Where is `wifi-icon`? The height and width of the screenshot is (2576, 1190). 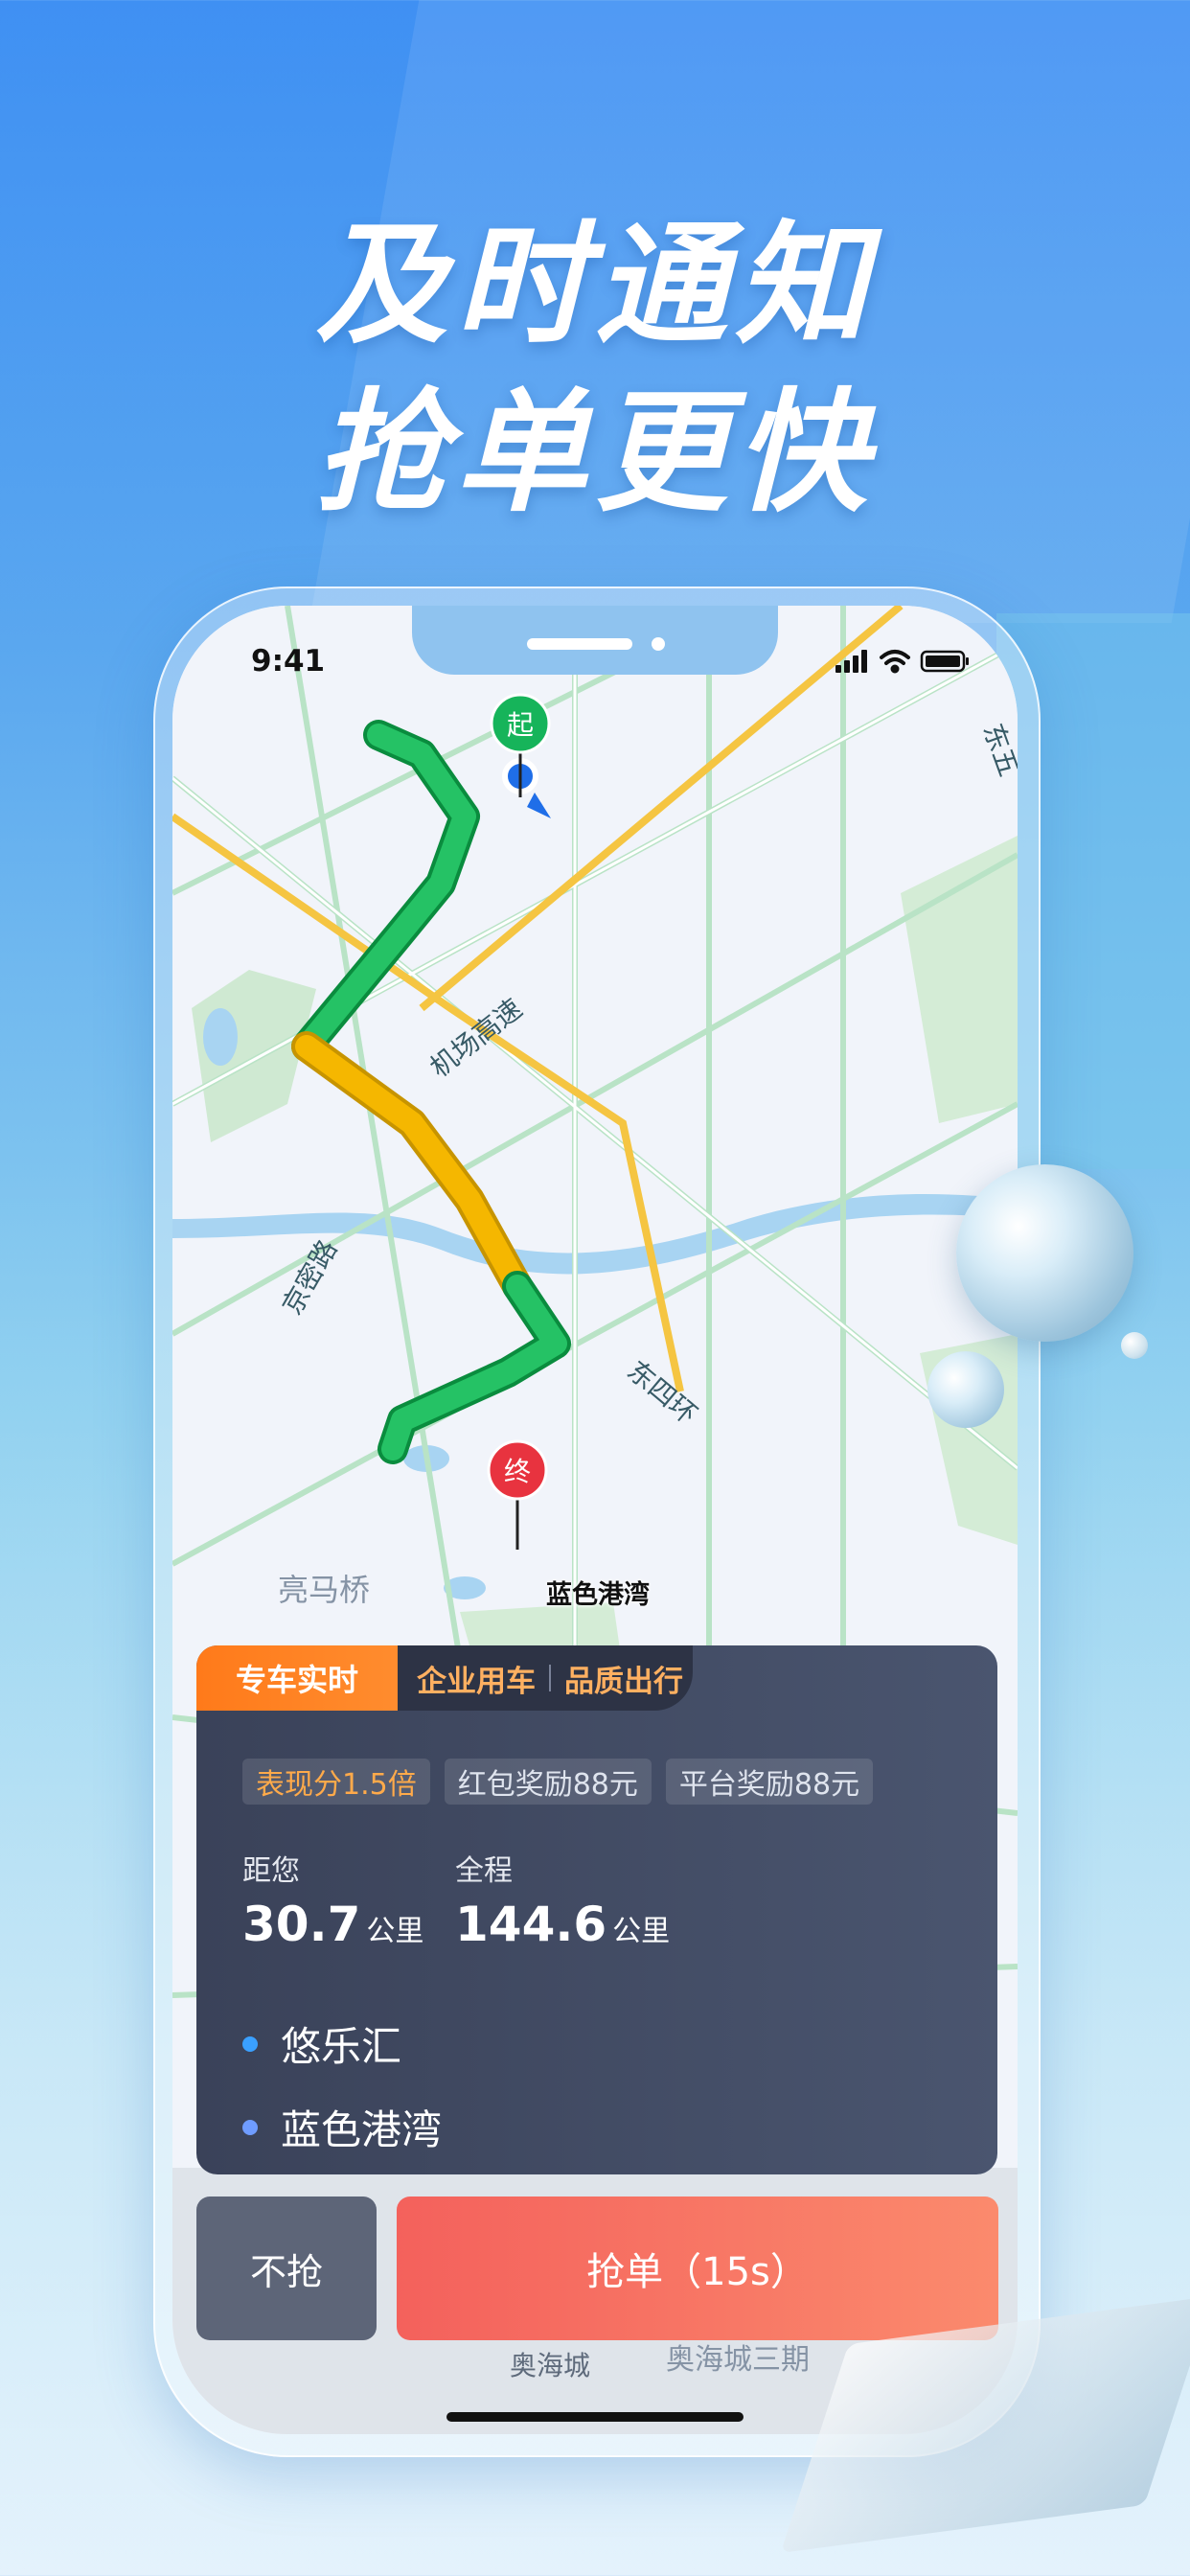 wifi-icon is located at coordinates (895, 662).